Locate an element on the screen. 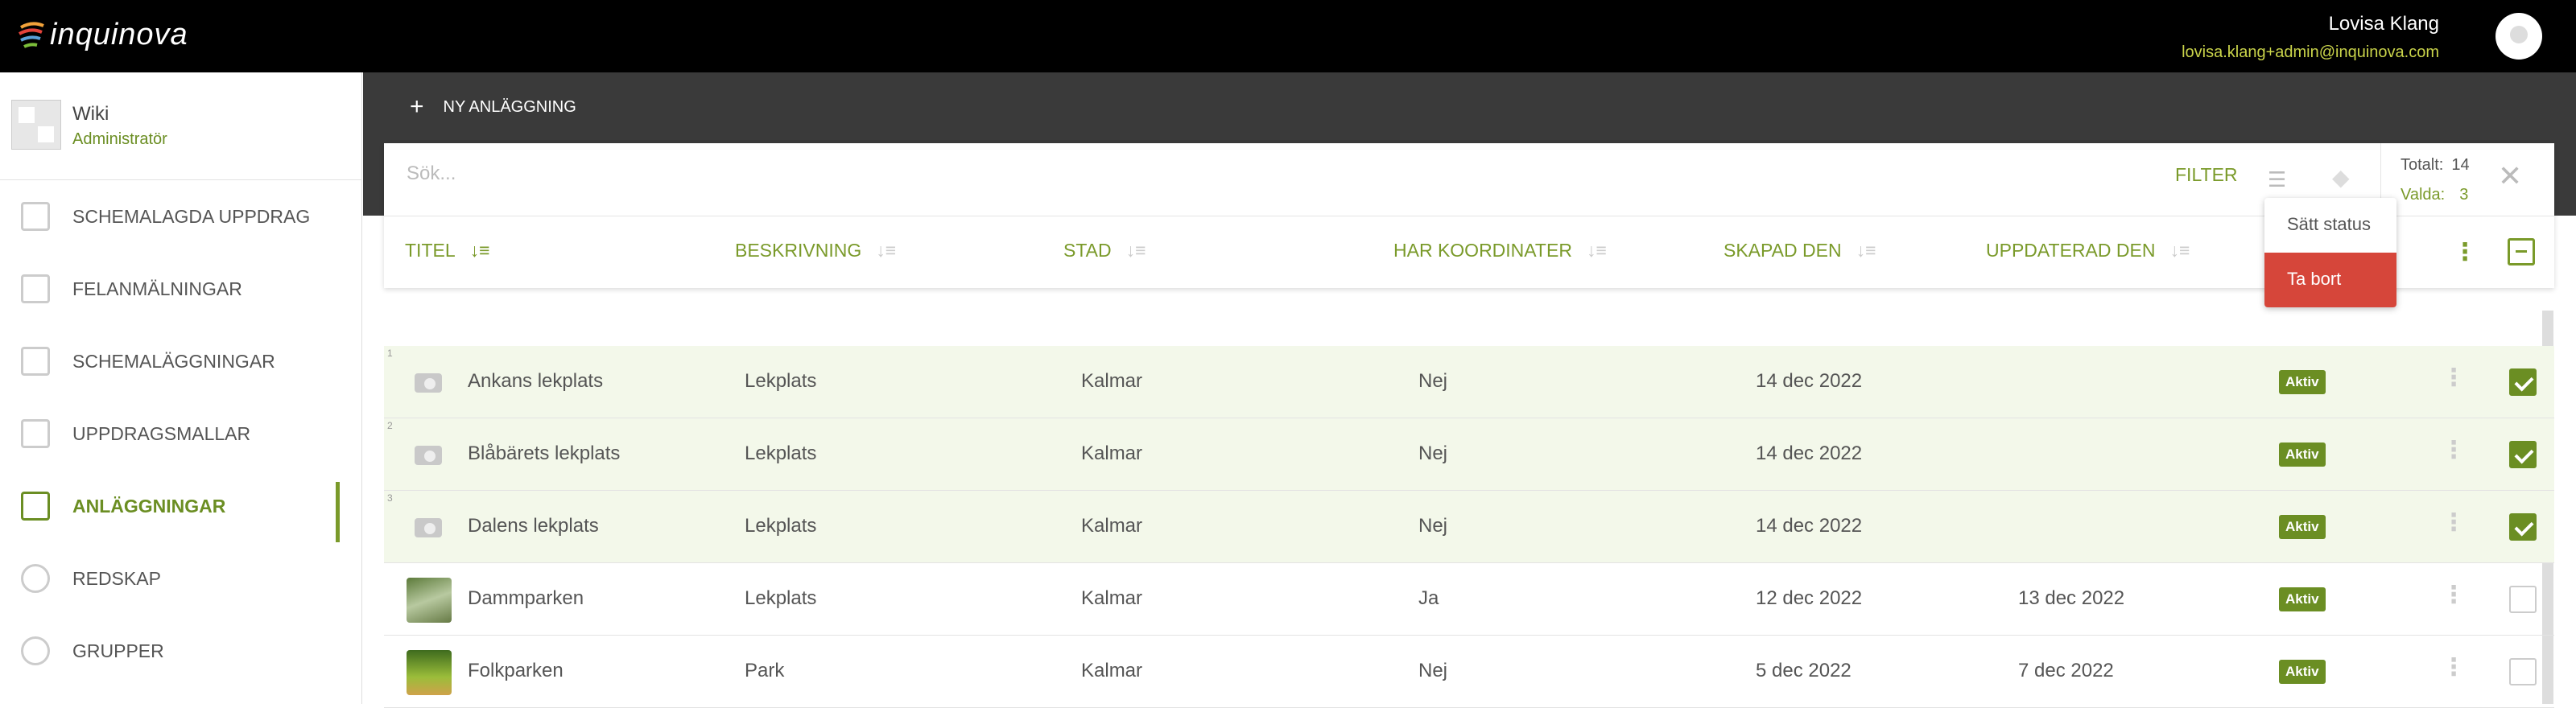  column-label: HAR KOORDINATER is located at coordinates (1482, 250).